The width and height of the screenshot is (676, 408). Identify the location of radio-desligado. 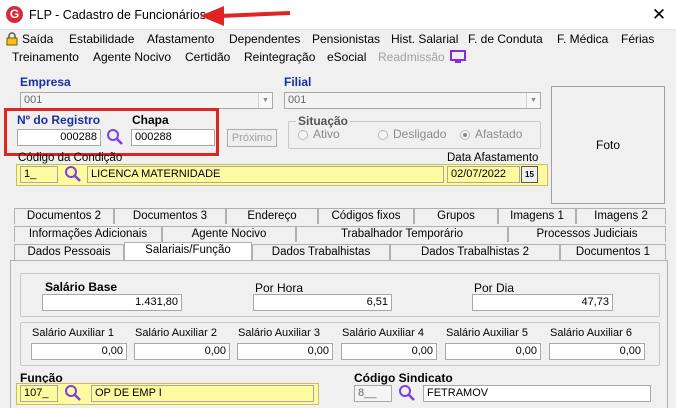
(383, 135).